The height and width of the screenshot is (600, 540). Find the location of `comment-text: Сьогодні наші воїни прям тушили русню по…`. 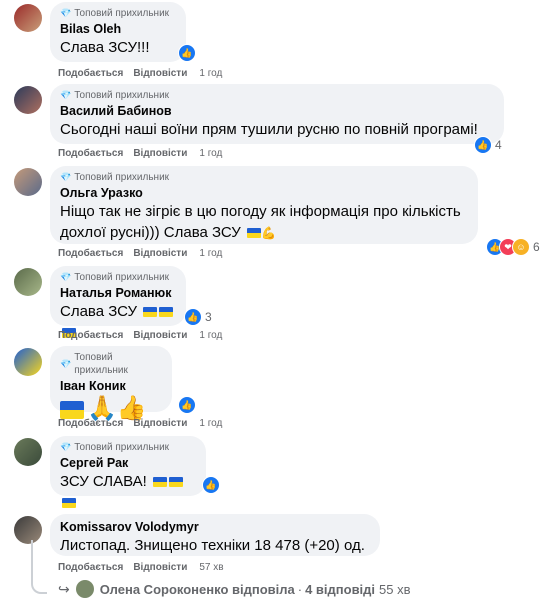

comment-text: Сьогодні наші воїни прям тушили русню по… is located at coordinates (269, 129).